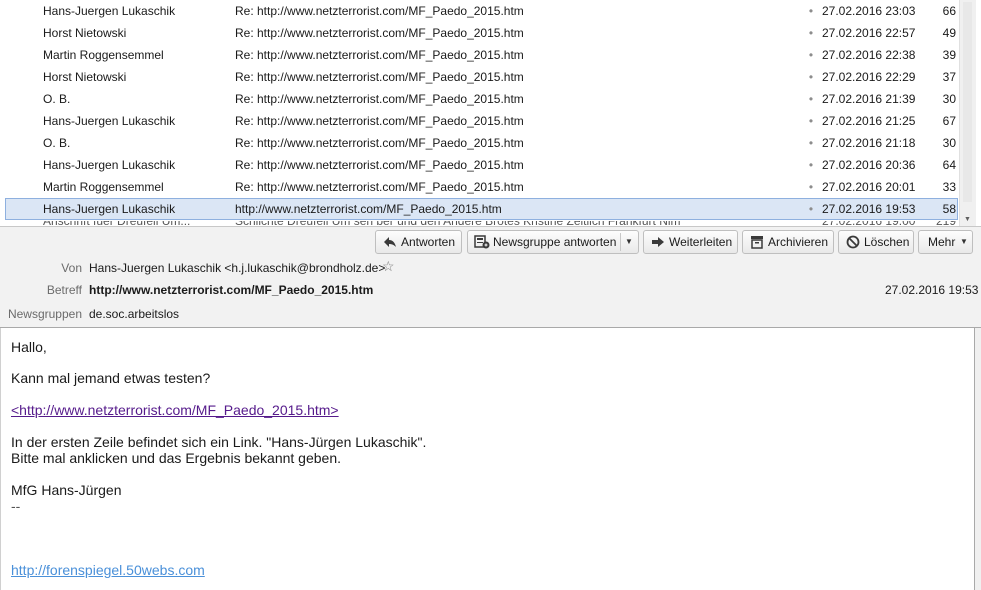 The height and width of the screenshot is (590, 981). Describe the element at coordinates (942, 242) in the screenshot. I see `more-label: Mehr` at that location.